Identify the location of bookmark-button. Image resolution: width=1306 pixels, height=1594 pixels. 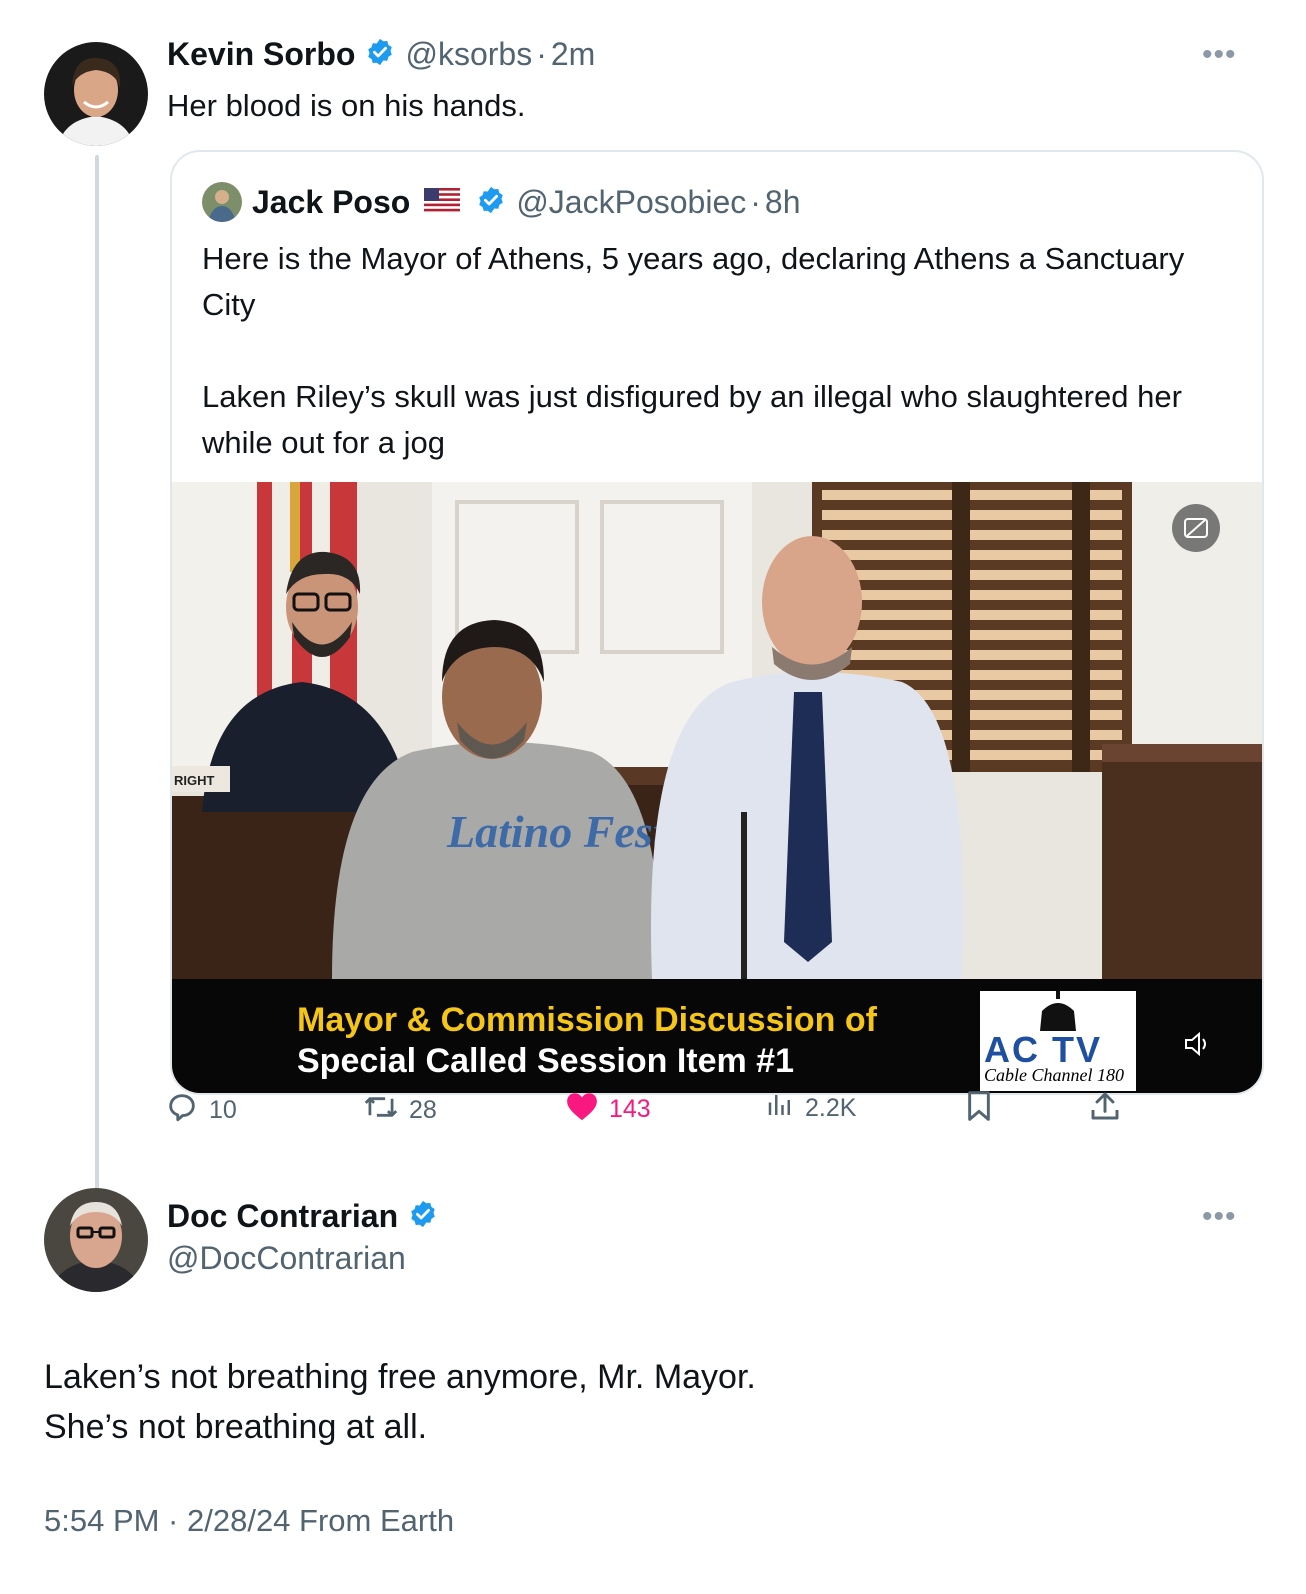
(979, 1109).